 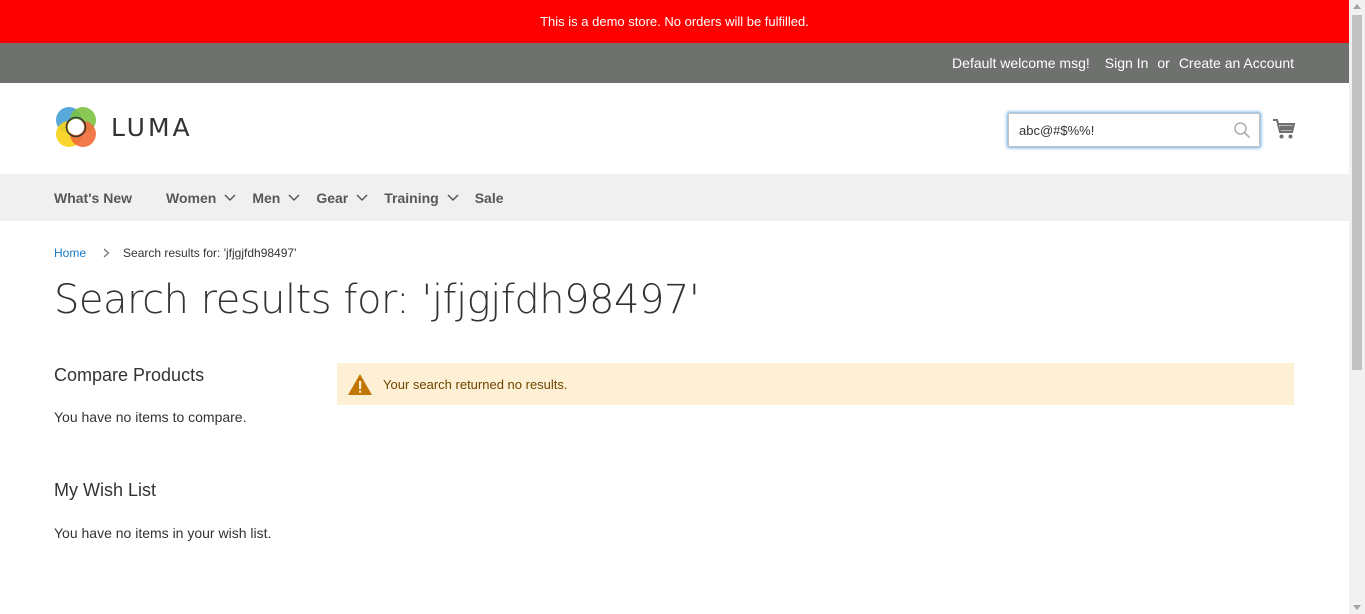 What do you see at coordinates (76, 127) in the screenshot?
I see `luma-logo-icon` at bounding box center [76, 127].